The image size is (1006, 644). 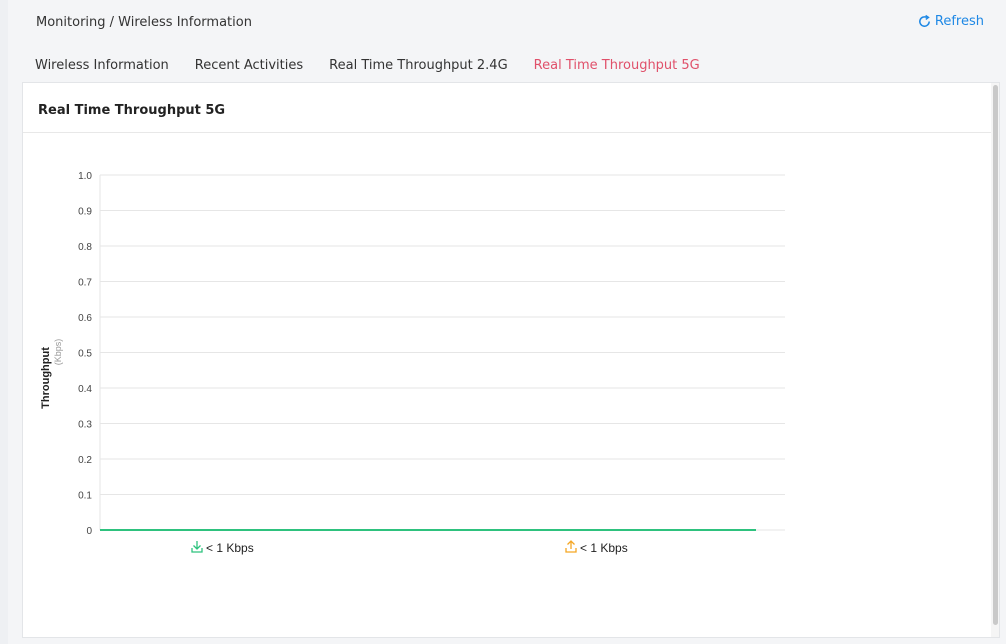 I want to click on upload-icon, so click(x=571, y=546).